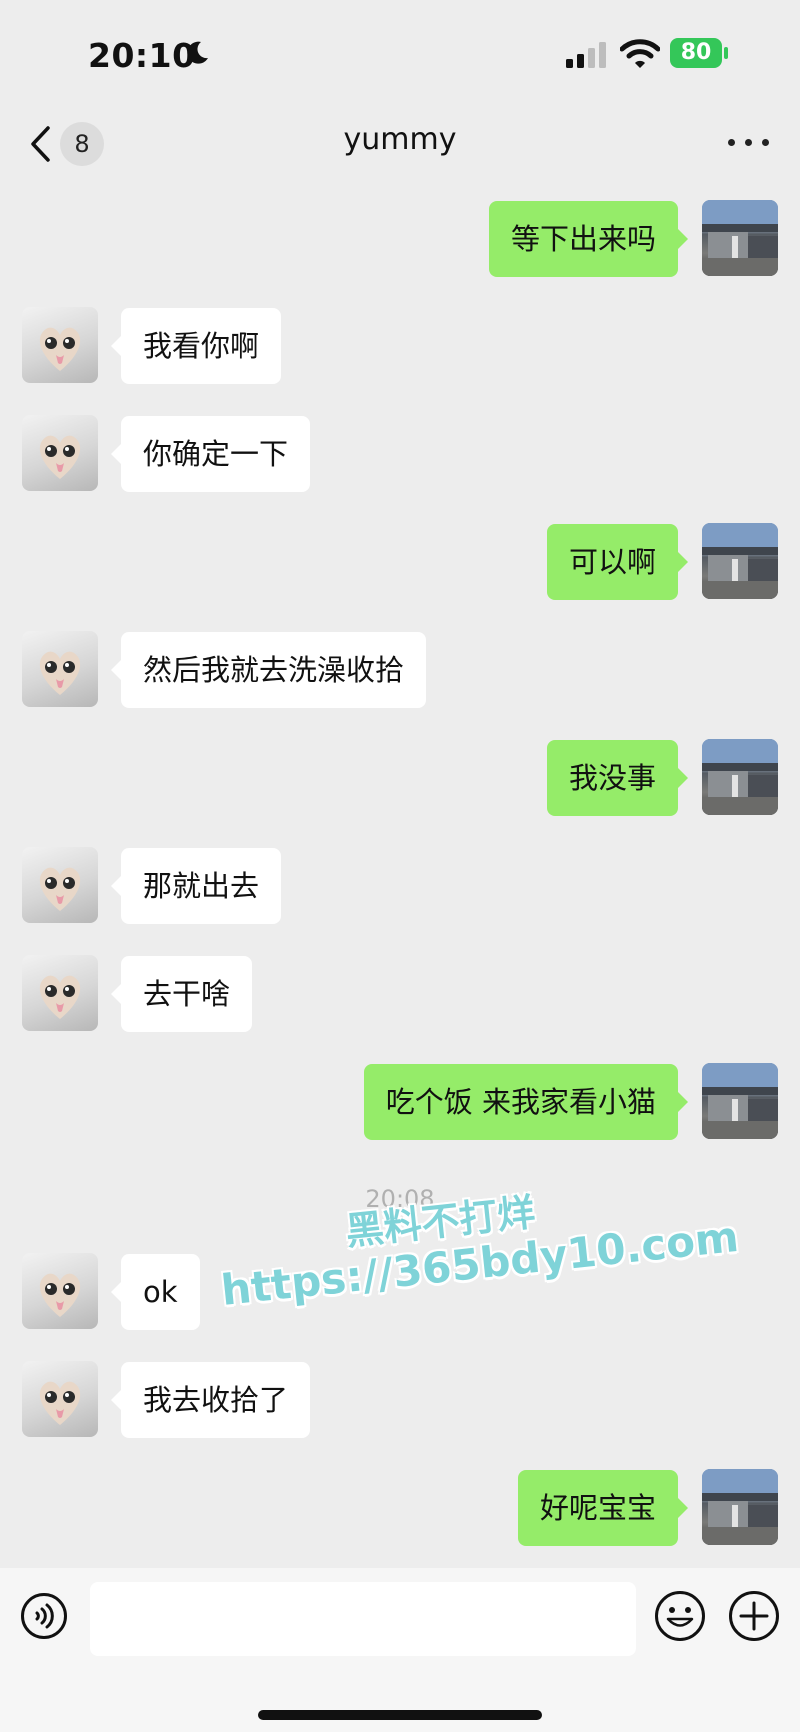  Describe the element at coordinates (603, 1508) in the screenshot. I see `outgoing-message-bubble: 好呢宝宝` at that location.